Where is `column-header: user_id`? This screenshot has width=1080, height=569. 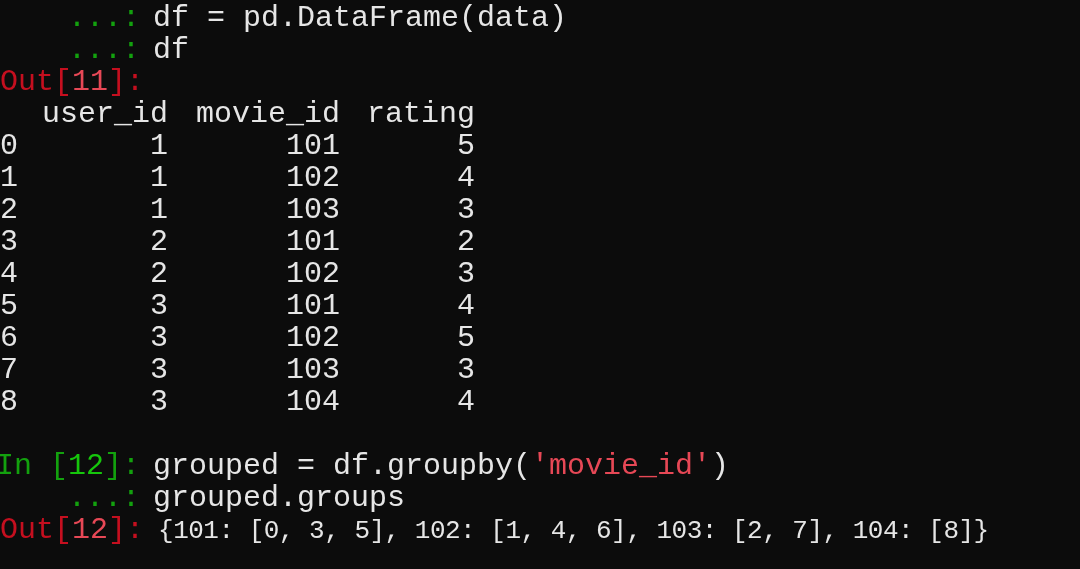 column-header: user_id is located at coordinates (104, 114).